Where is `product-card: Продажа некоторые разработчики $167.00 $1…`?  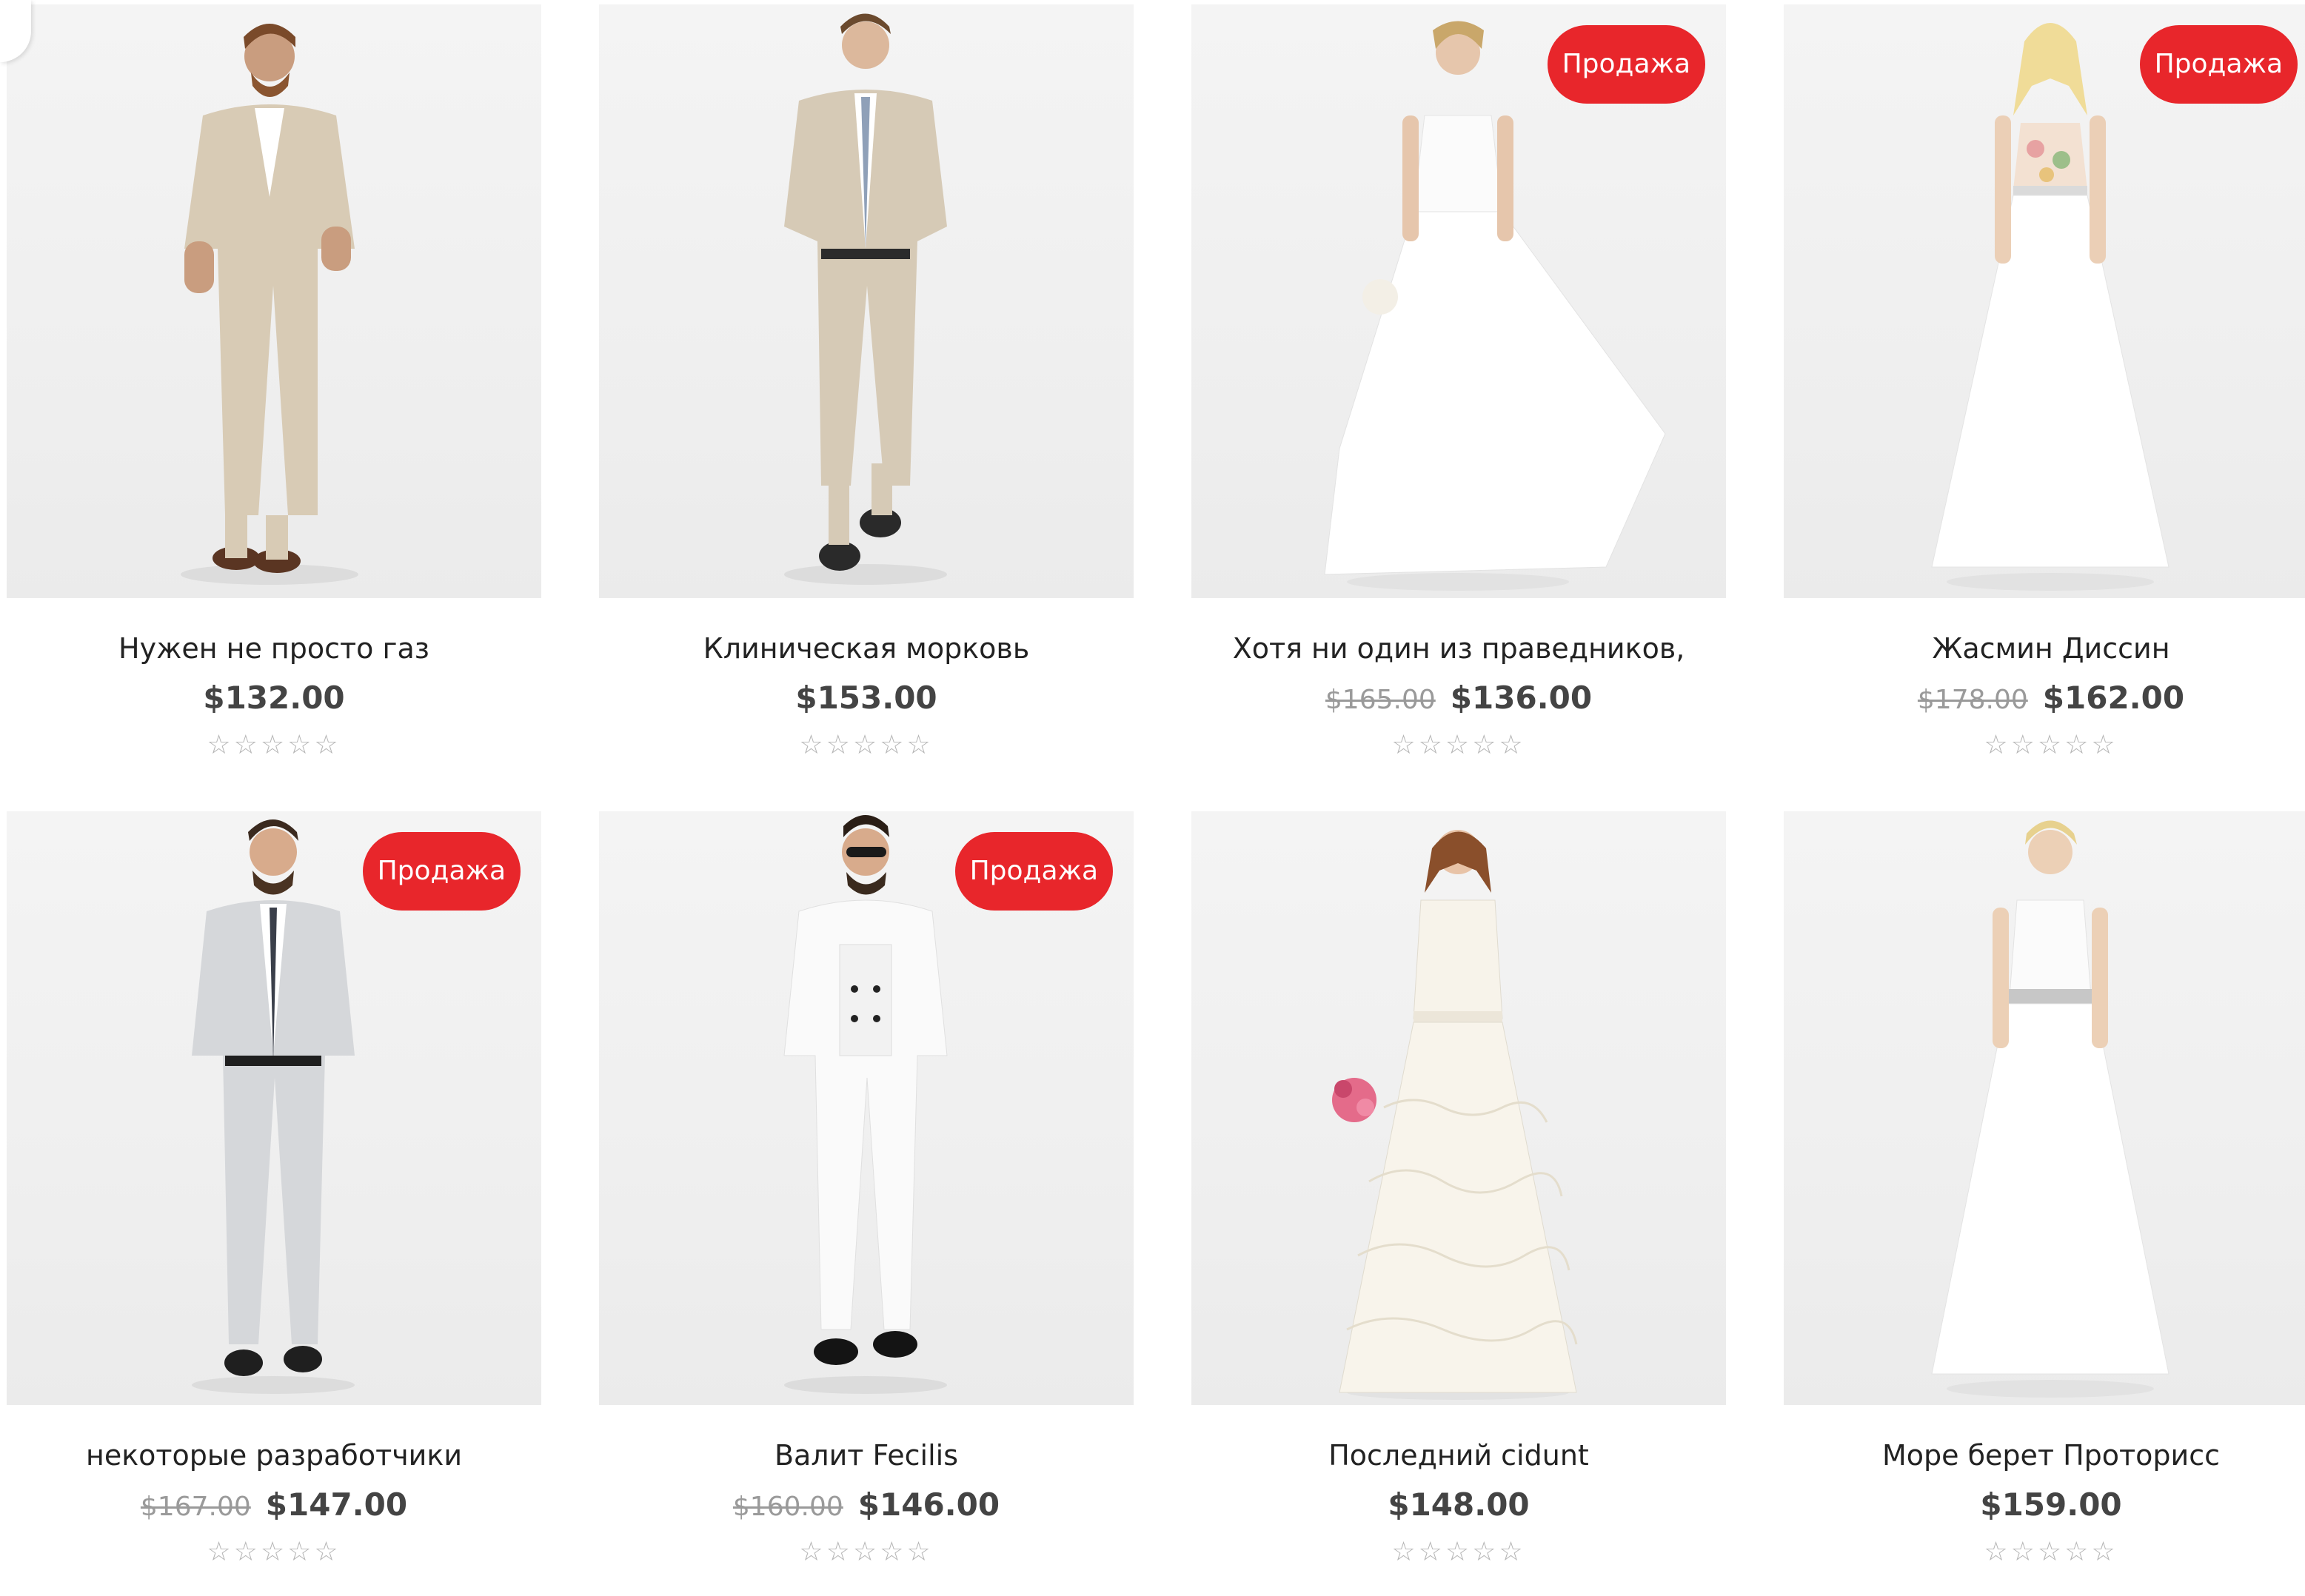
product-card: Продажа некоторые разработчики $167.00 $1… is located at coordinates (274, 1203).